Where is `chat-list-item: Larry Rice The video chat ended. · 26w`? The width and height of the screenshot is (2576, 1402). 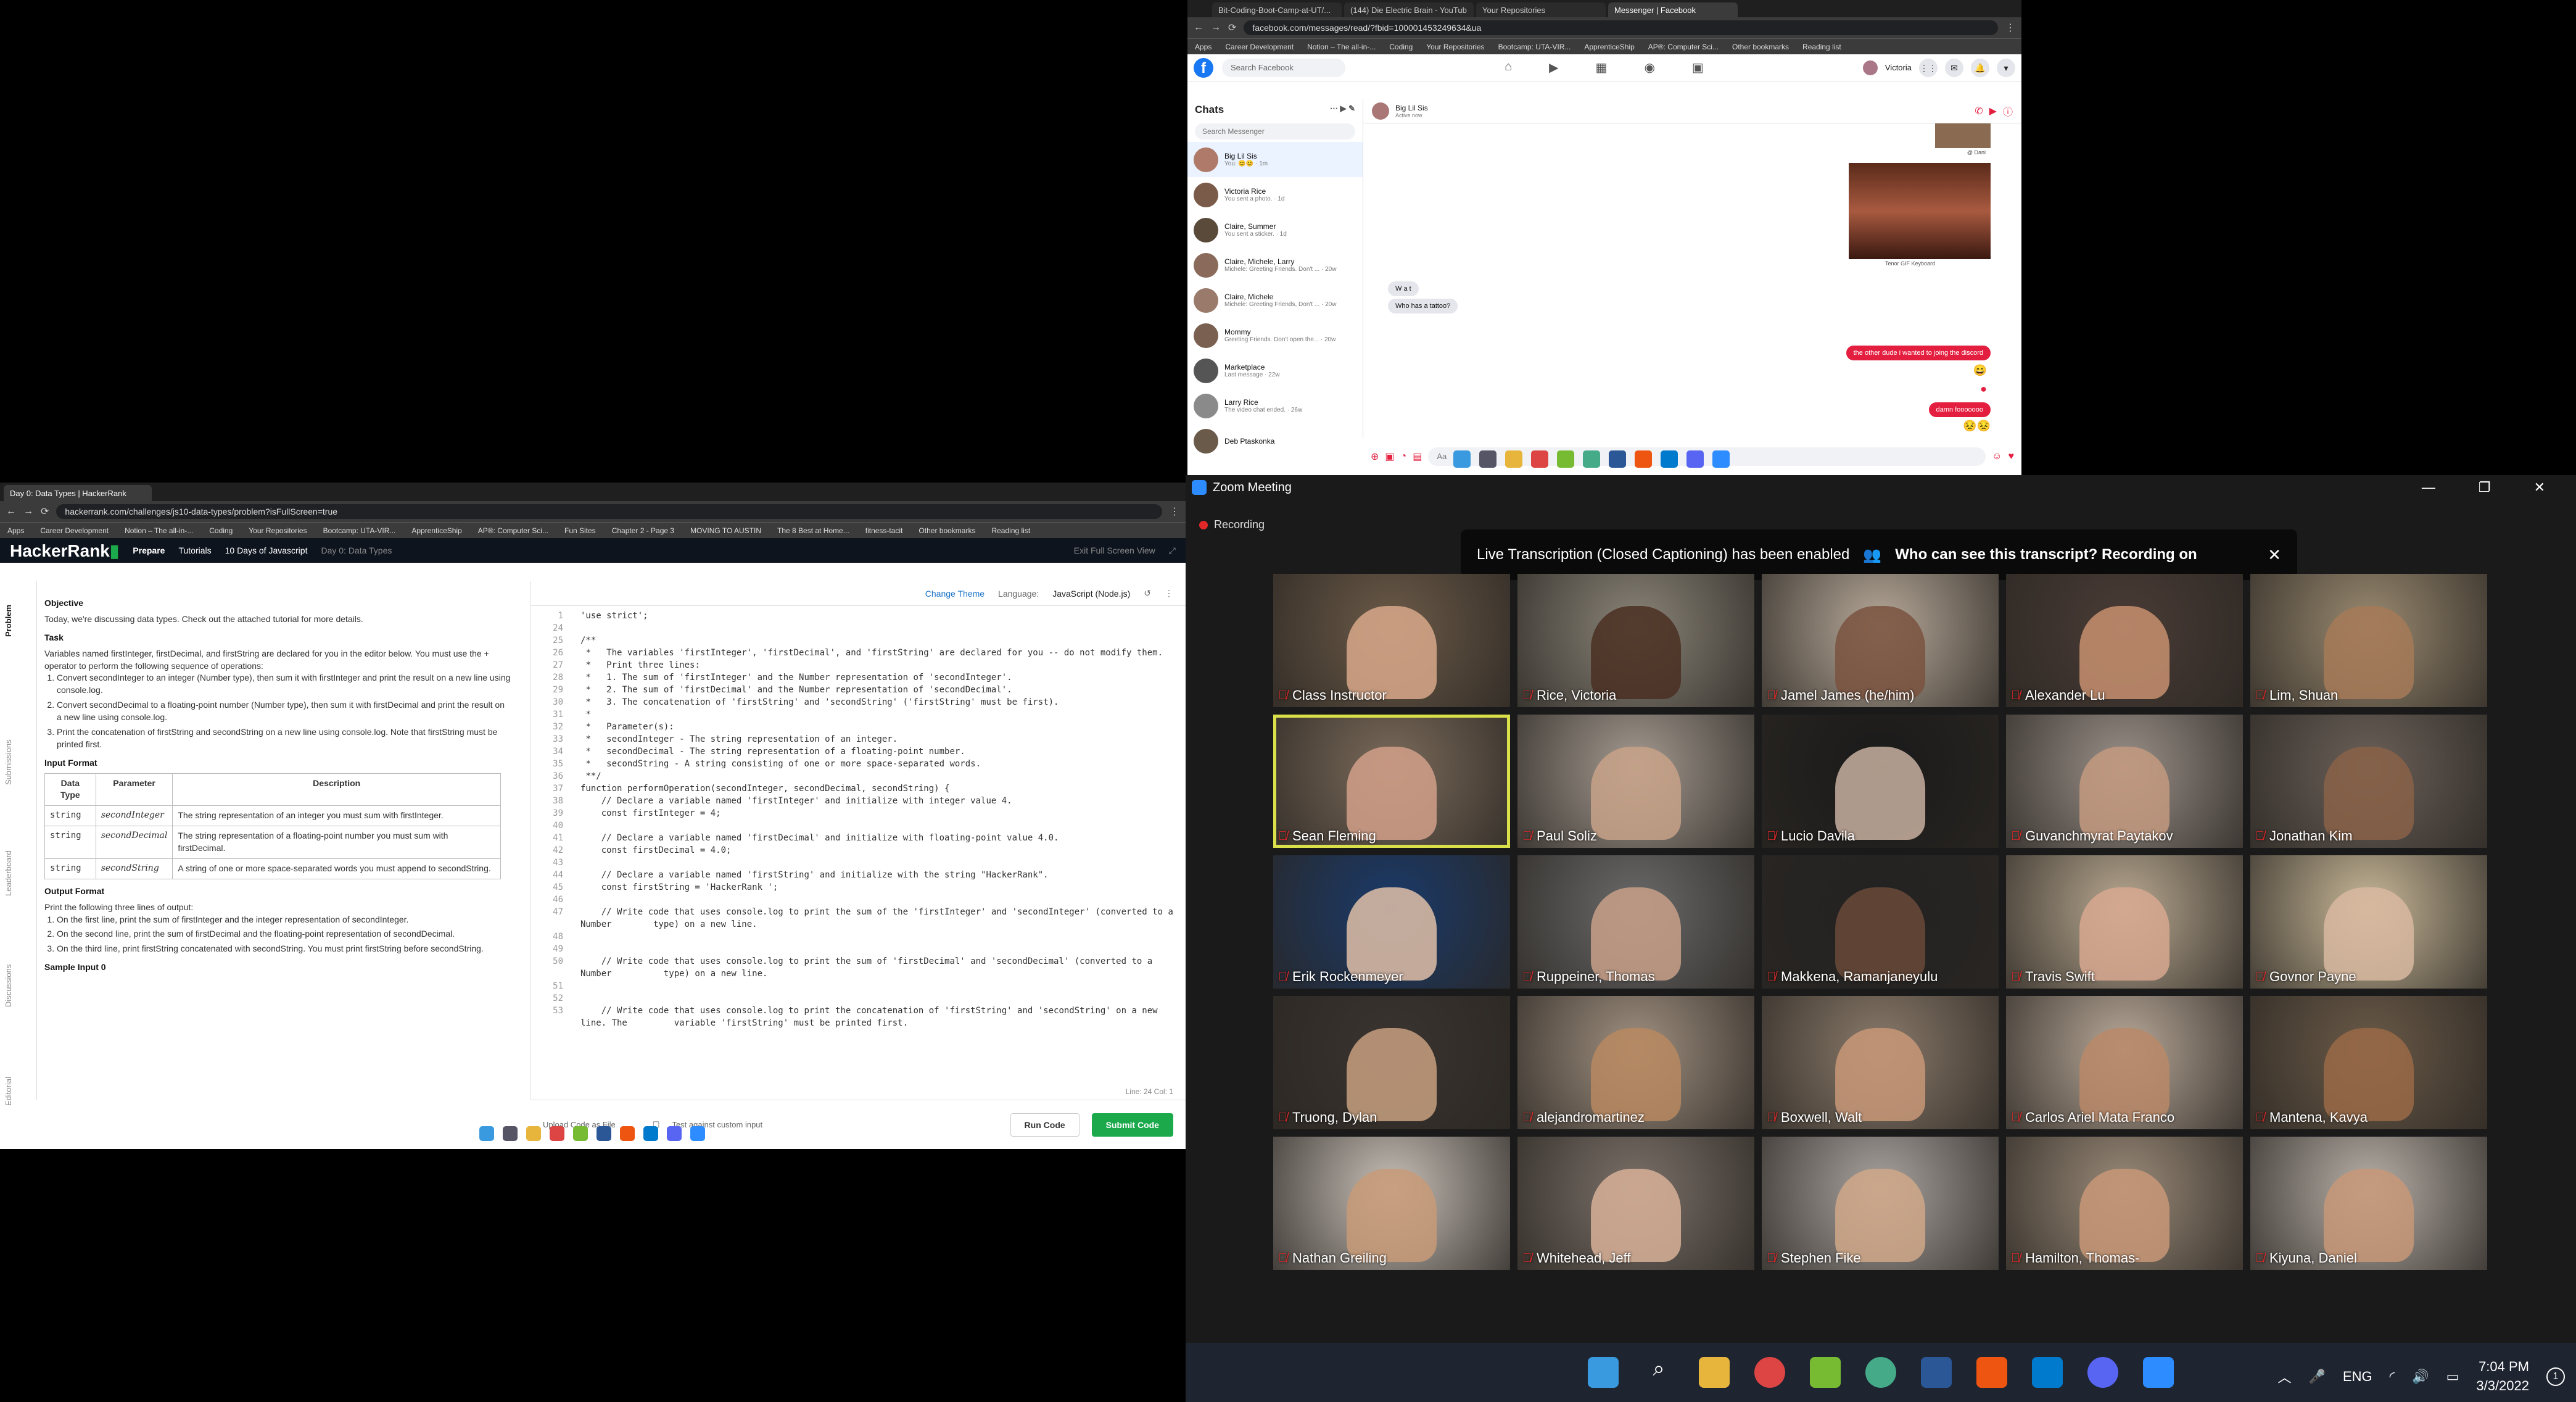 chat-list-item: Larry Rice The video chat ended. · 26w is located at coordinates (1275, 405).